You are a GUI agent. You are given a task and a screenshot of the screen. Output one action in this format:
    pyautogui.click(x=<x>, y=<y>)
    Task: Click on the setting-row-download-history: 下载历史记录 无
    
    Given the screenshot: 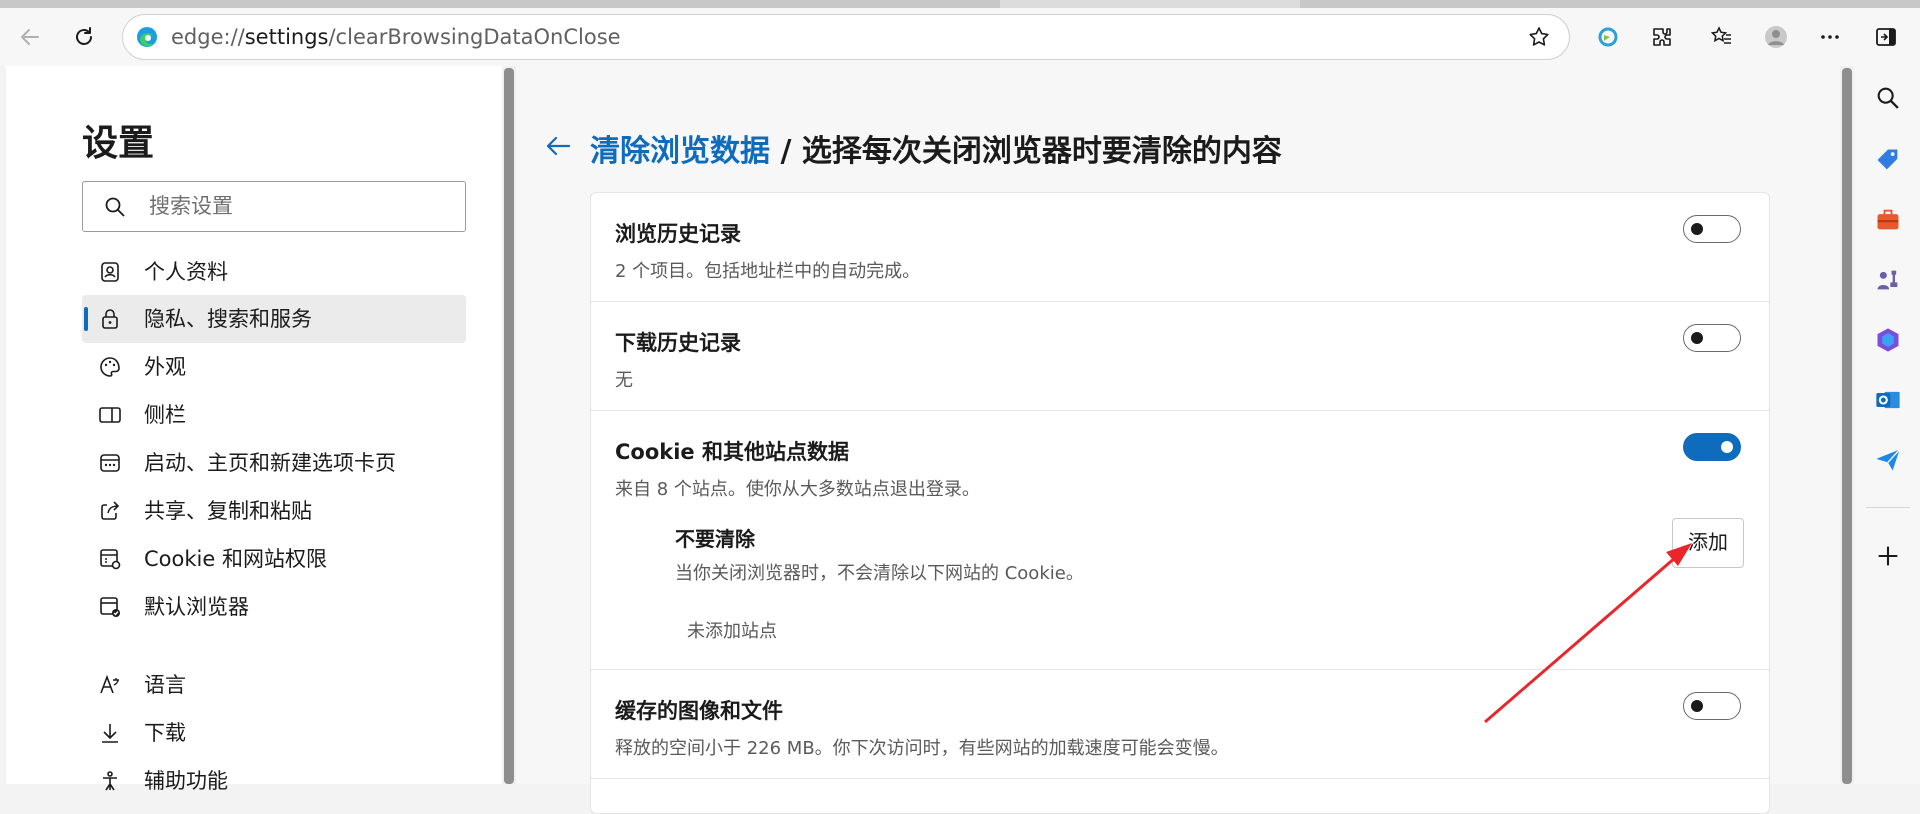 What is the action you would take?
    pyautogui.click(x=1180, y=356)
    